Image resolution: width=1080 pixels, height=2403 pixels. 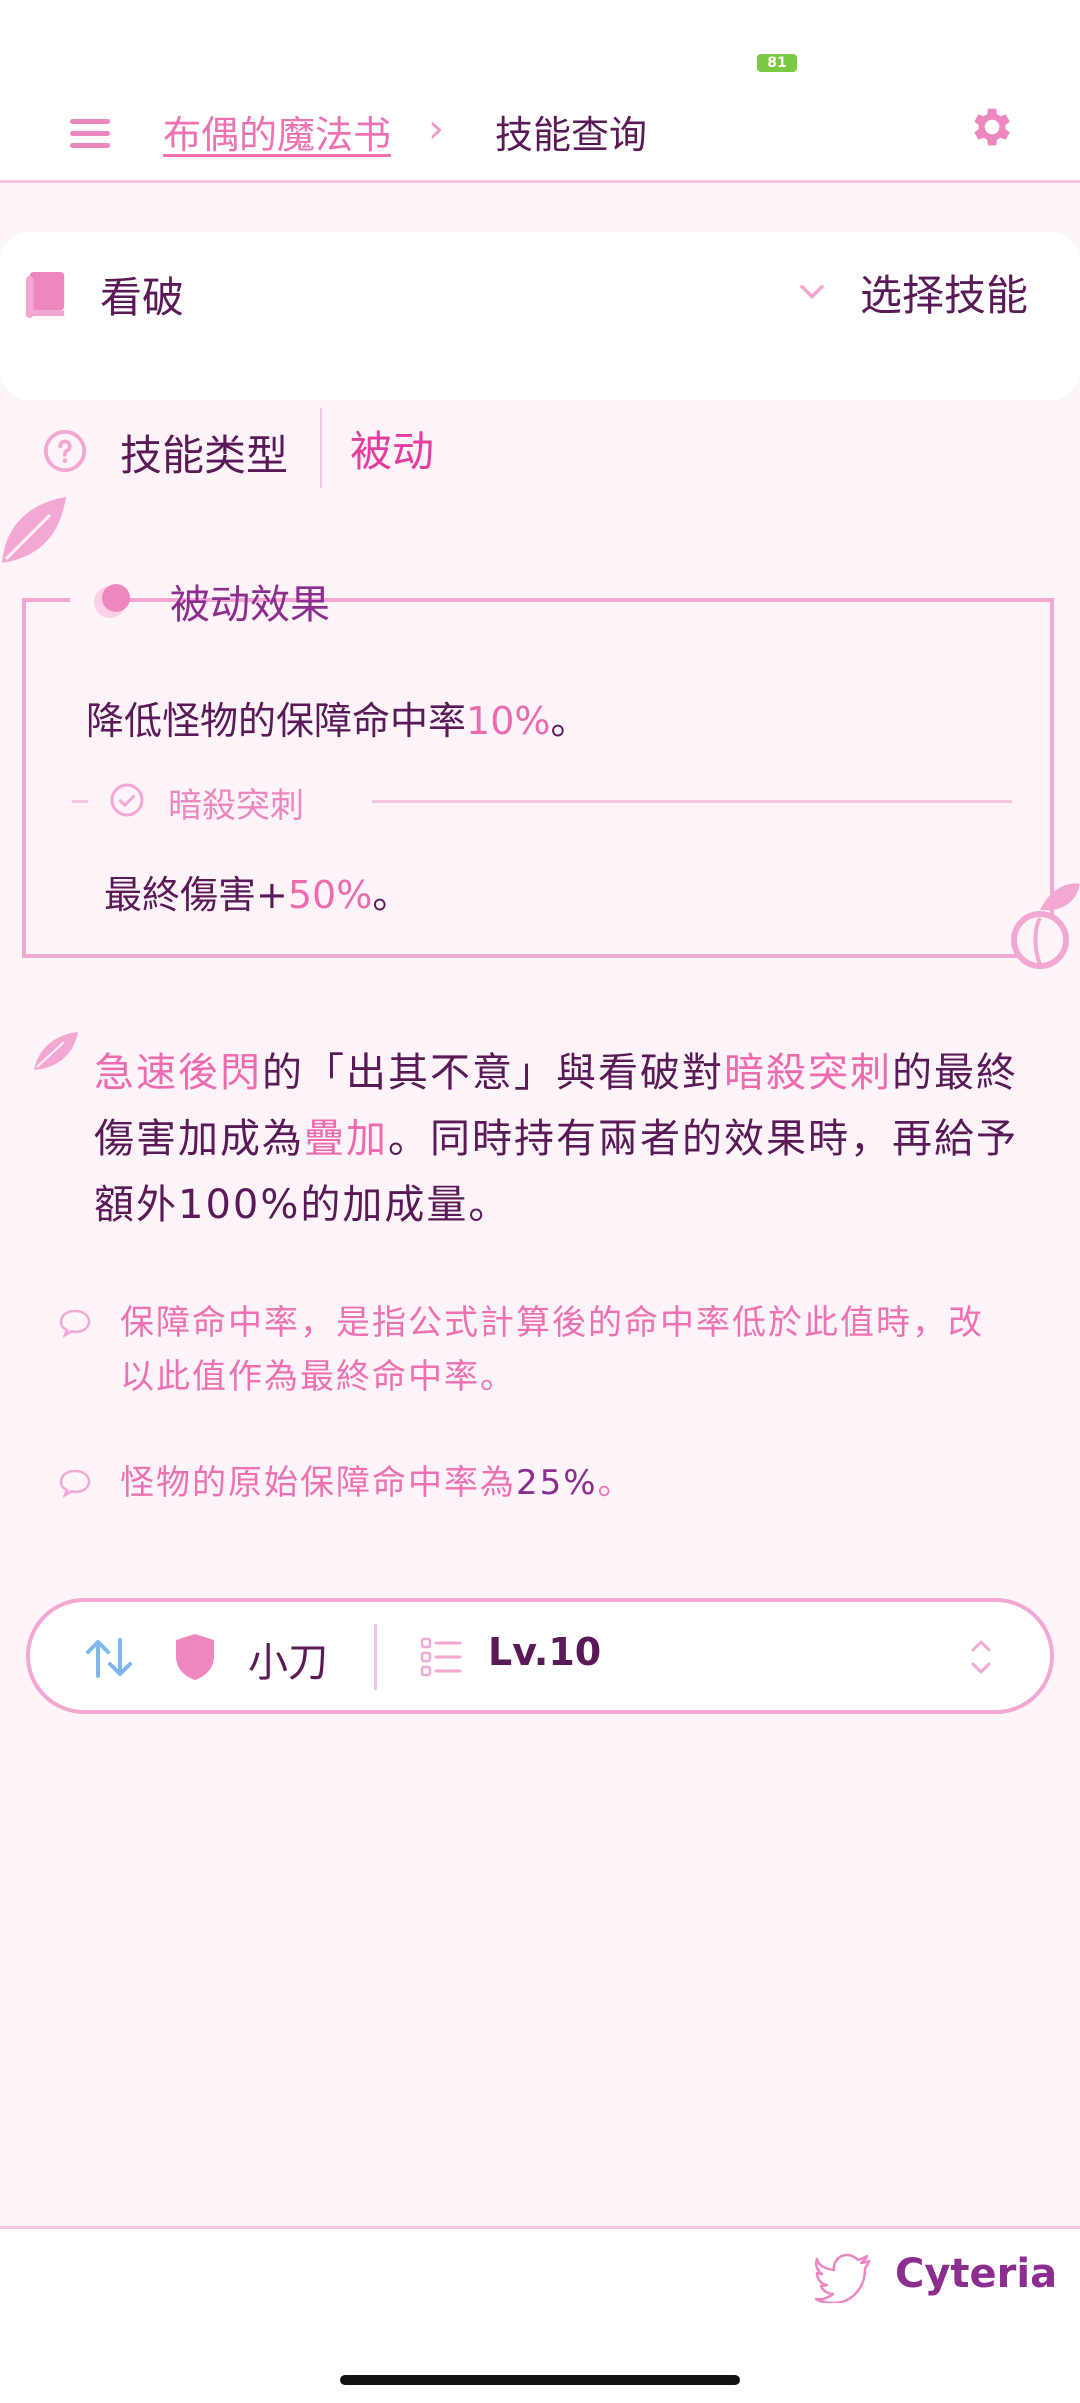 I want to click on chevron-down-icon, so click(x=812, y=291).